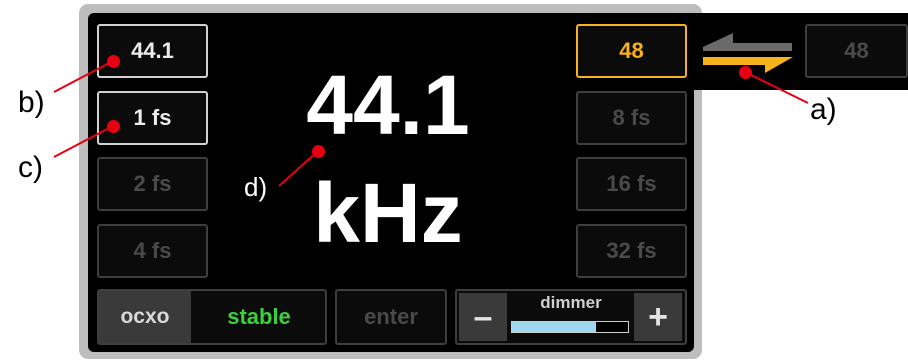  Describe the element at coordinates (745, 72) in the screenshot. I see `marker-a` at that location.